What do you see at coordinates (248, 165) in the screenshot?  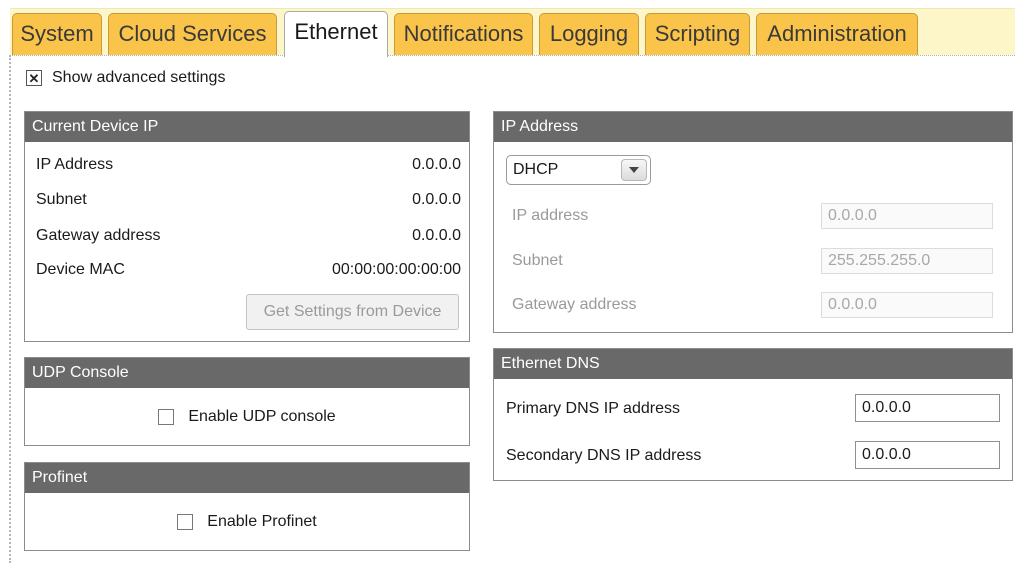 I see `current-ip-row: IP Address 0.0.0.0` at bounding box center [248, 165].